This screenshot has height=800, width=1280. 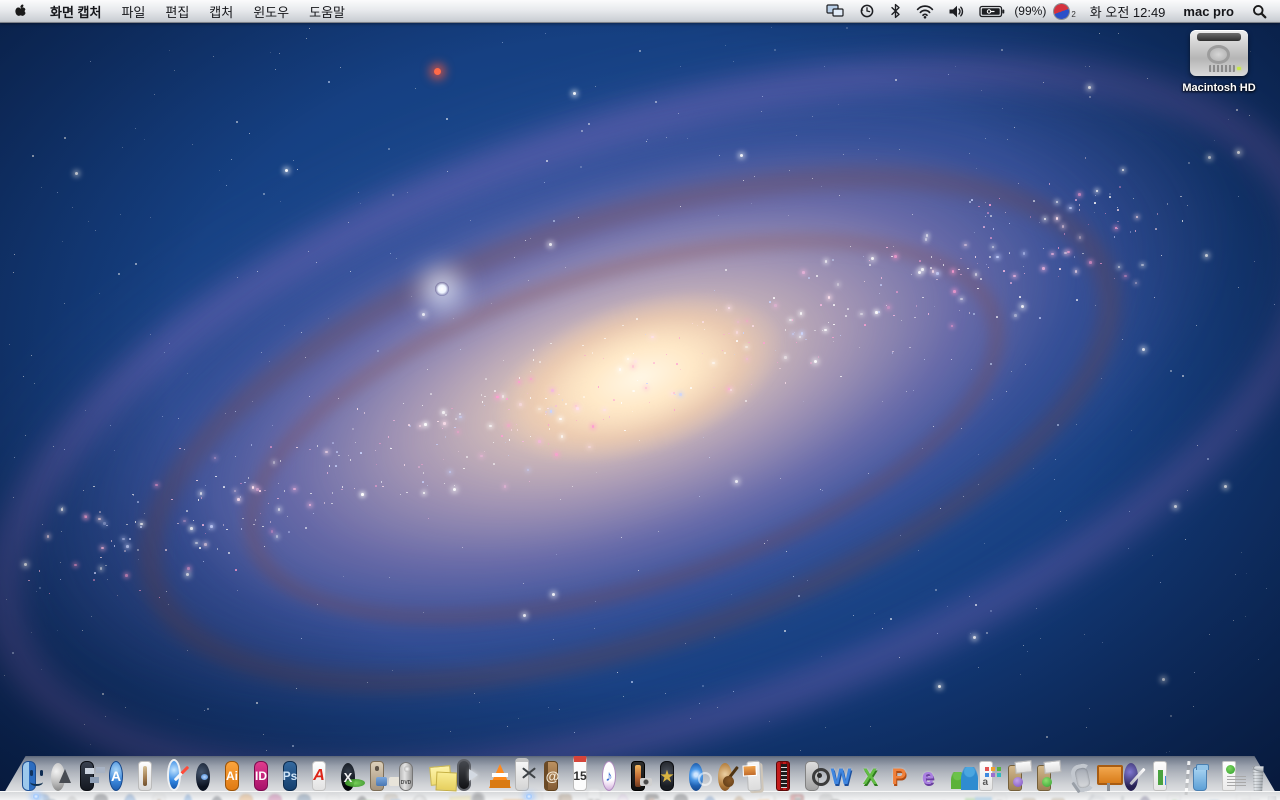 I want to click on hard-drive-vent, so click(x=1222, y=68).